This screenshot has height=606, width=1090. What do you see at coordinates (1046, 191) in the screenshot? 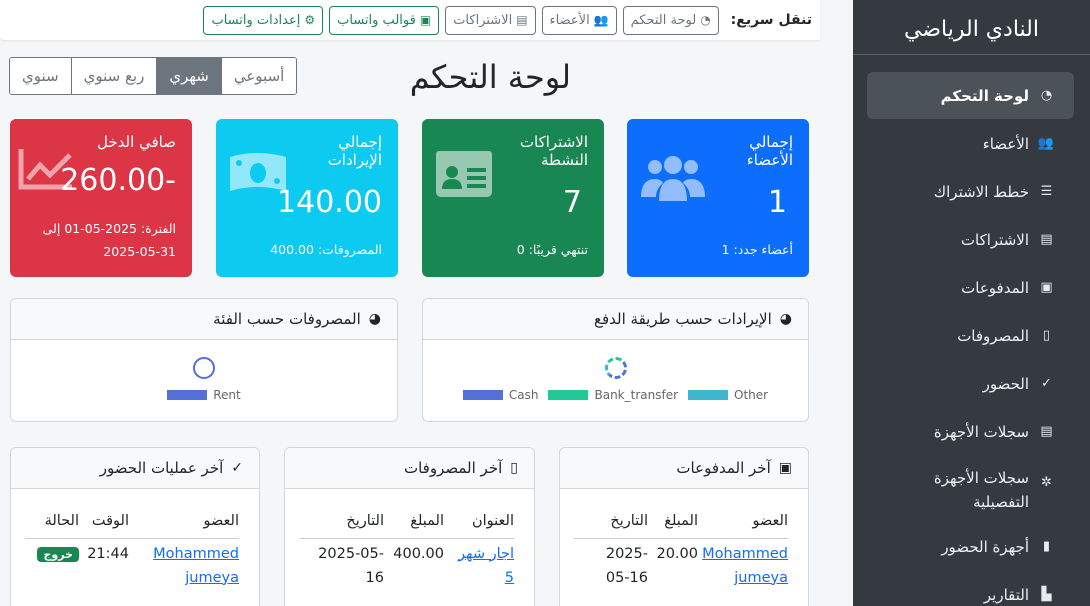
I see `list-icon: ☰` at bounding box center [1046, 191].